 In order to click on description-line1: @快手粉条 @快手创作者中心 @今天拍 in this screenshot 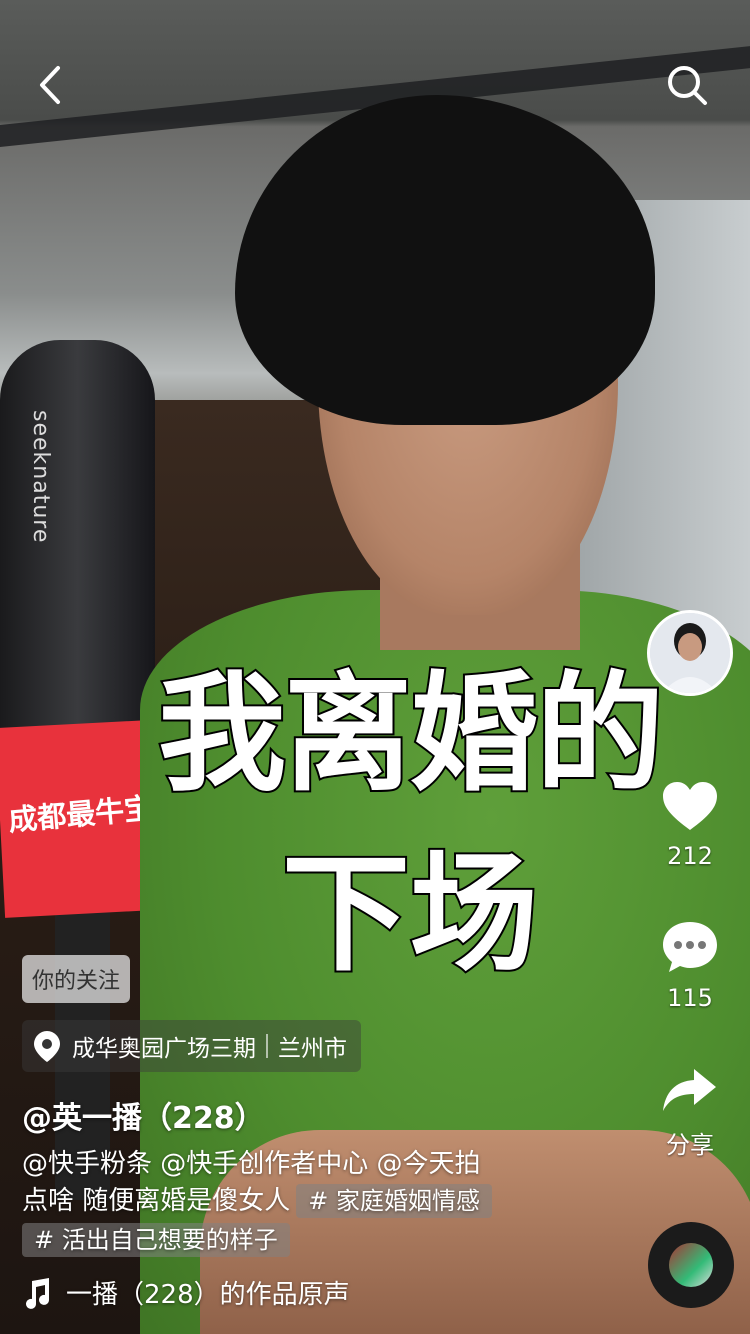, I will do `click(312, 1164)`.